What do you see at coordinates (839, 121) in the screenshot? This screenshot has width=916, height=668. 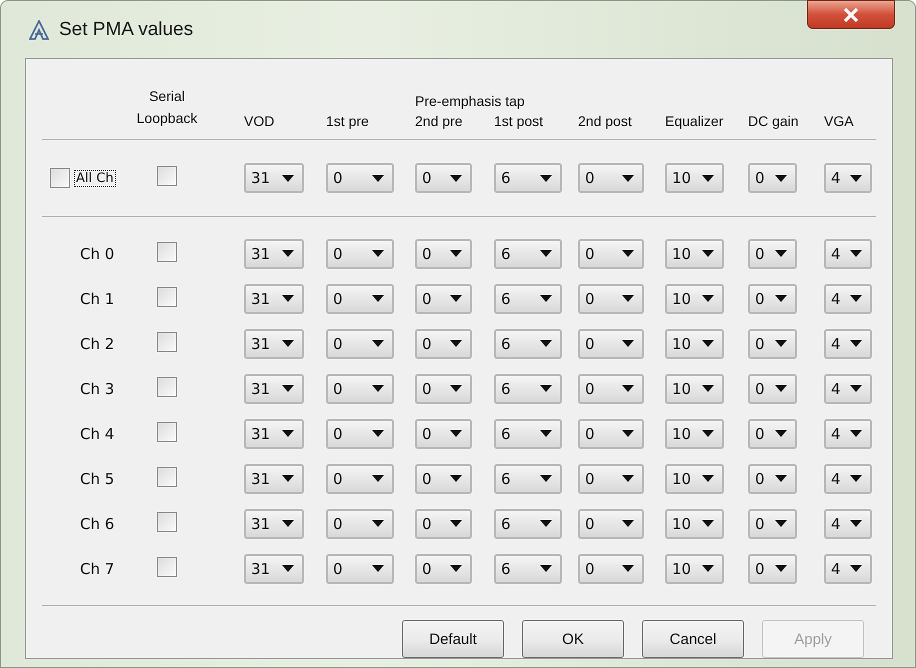 I see `column-header: VGA` at bounding box center [839, 121].